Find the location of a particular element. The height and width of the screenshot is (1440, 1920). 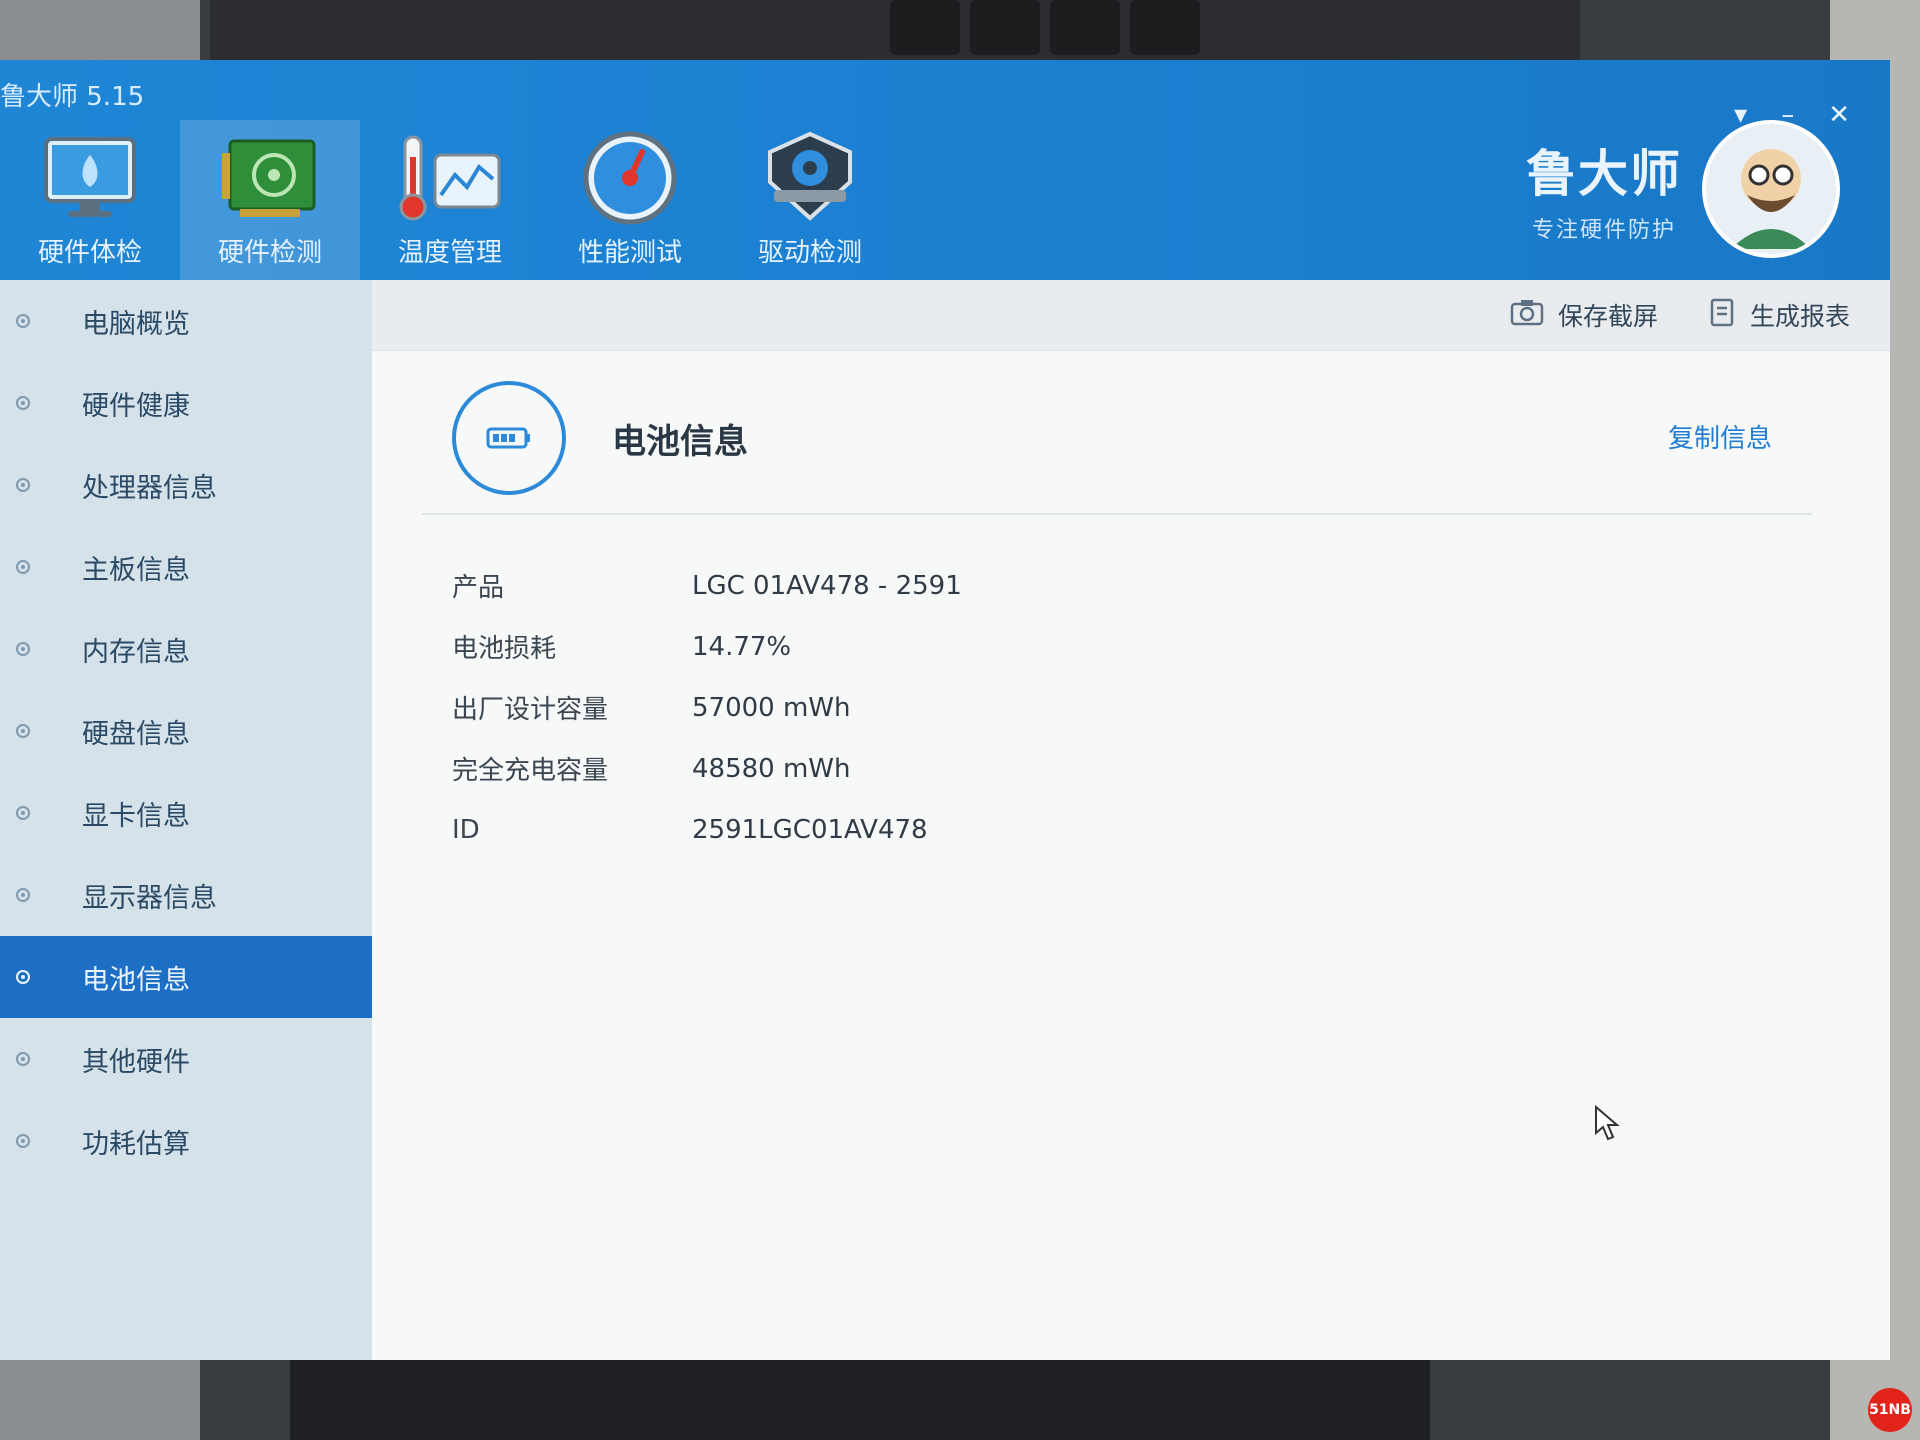

brand: 鲁大师 专注硬件防护 is located at coordinates (1683, 189).